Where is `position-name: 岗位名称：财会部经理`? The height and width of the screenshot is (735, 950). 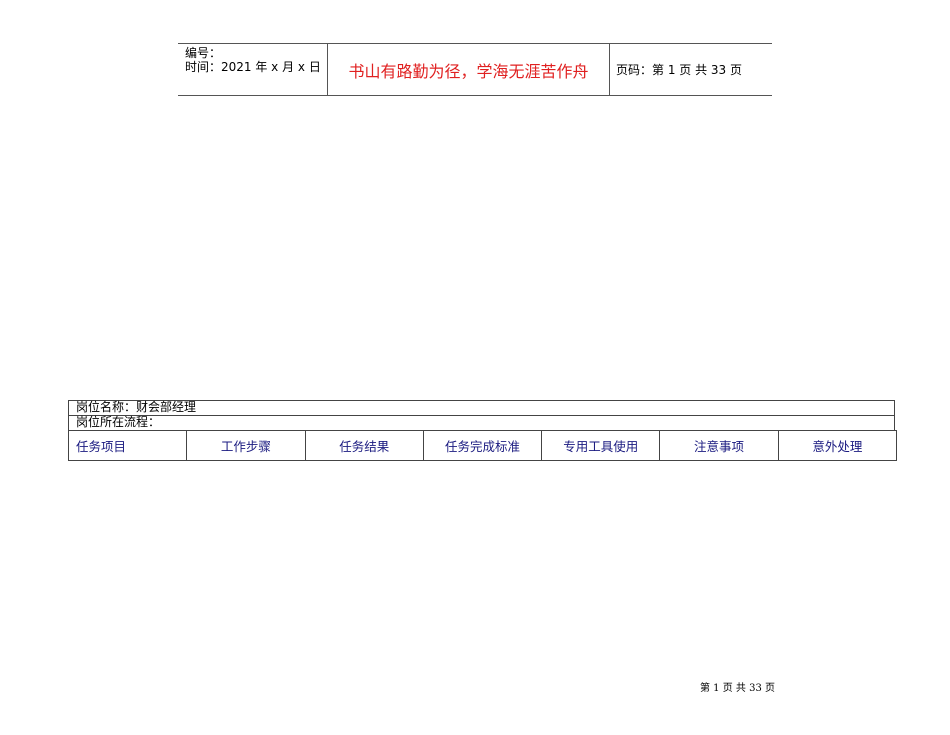 position-name: 岗位名称：财会部经理 is located at coordinates (481, 408).